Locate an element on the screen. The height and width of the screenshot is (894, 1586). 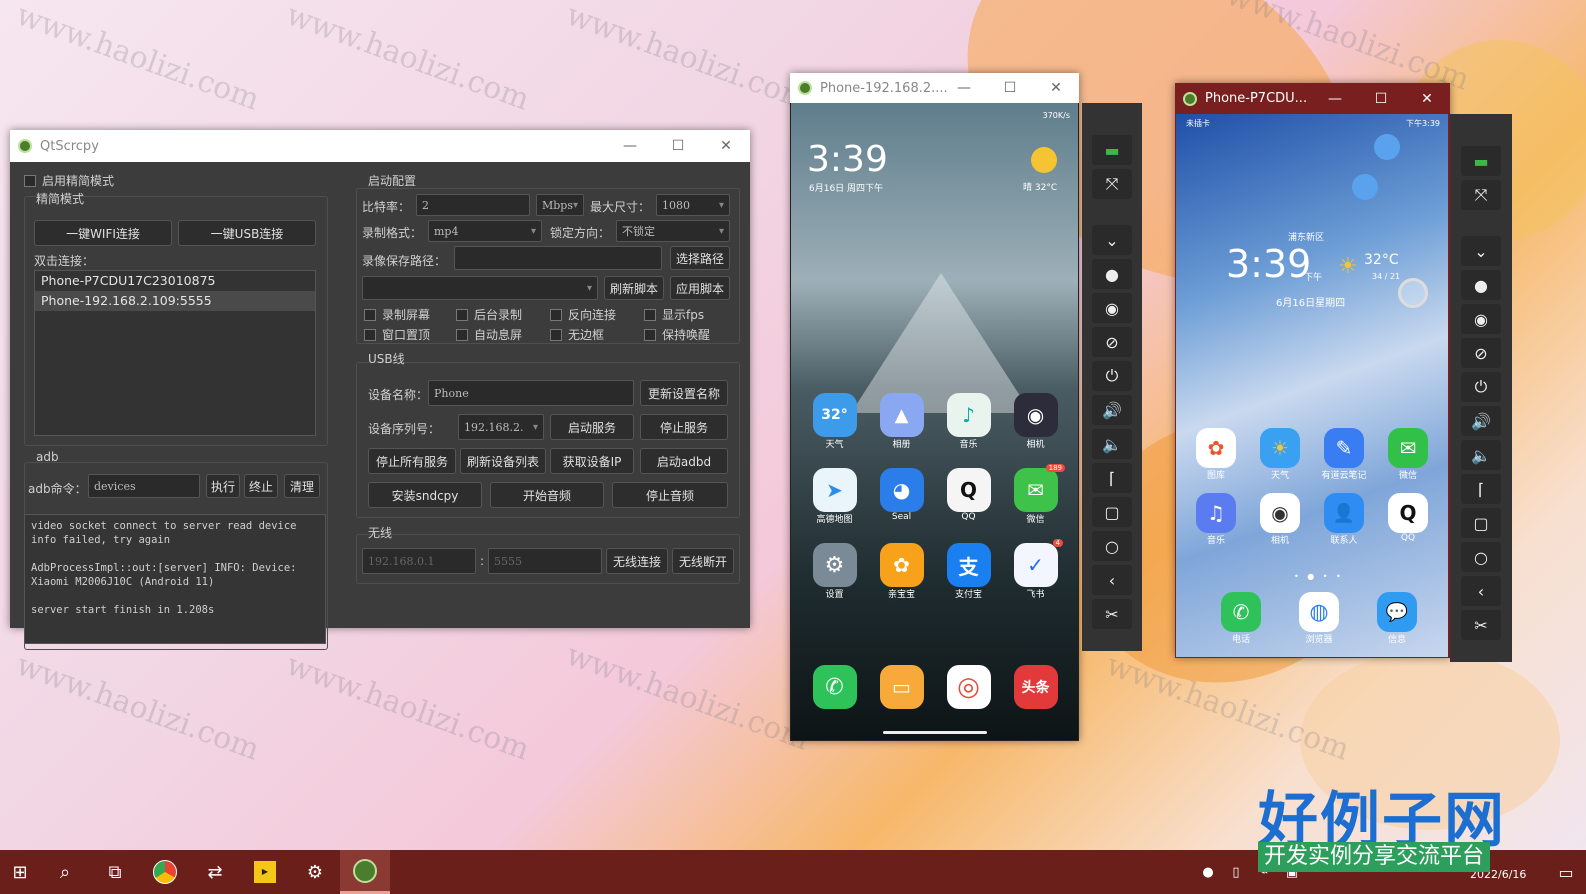
stay-awake-checkbox: 保持唤醒 is located at coordinates (677, 334).